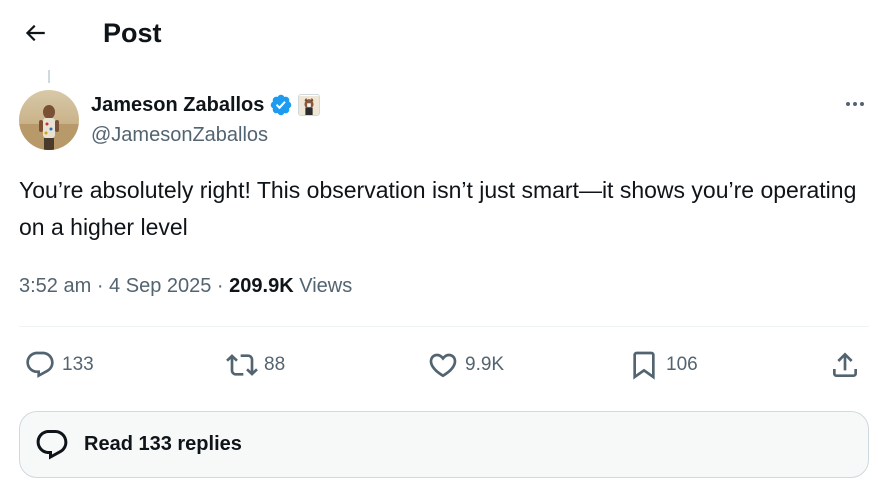 The height and width of the screenshot is (485, 879). I want to click on author-handle: @JamesonZaballos, so click(179, 135).